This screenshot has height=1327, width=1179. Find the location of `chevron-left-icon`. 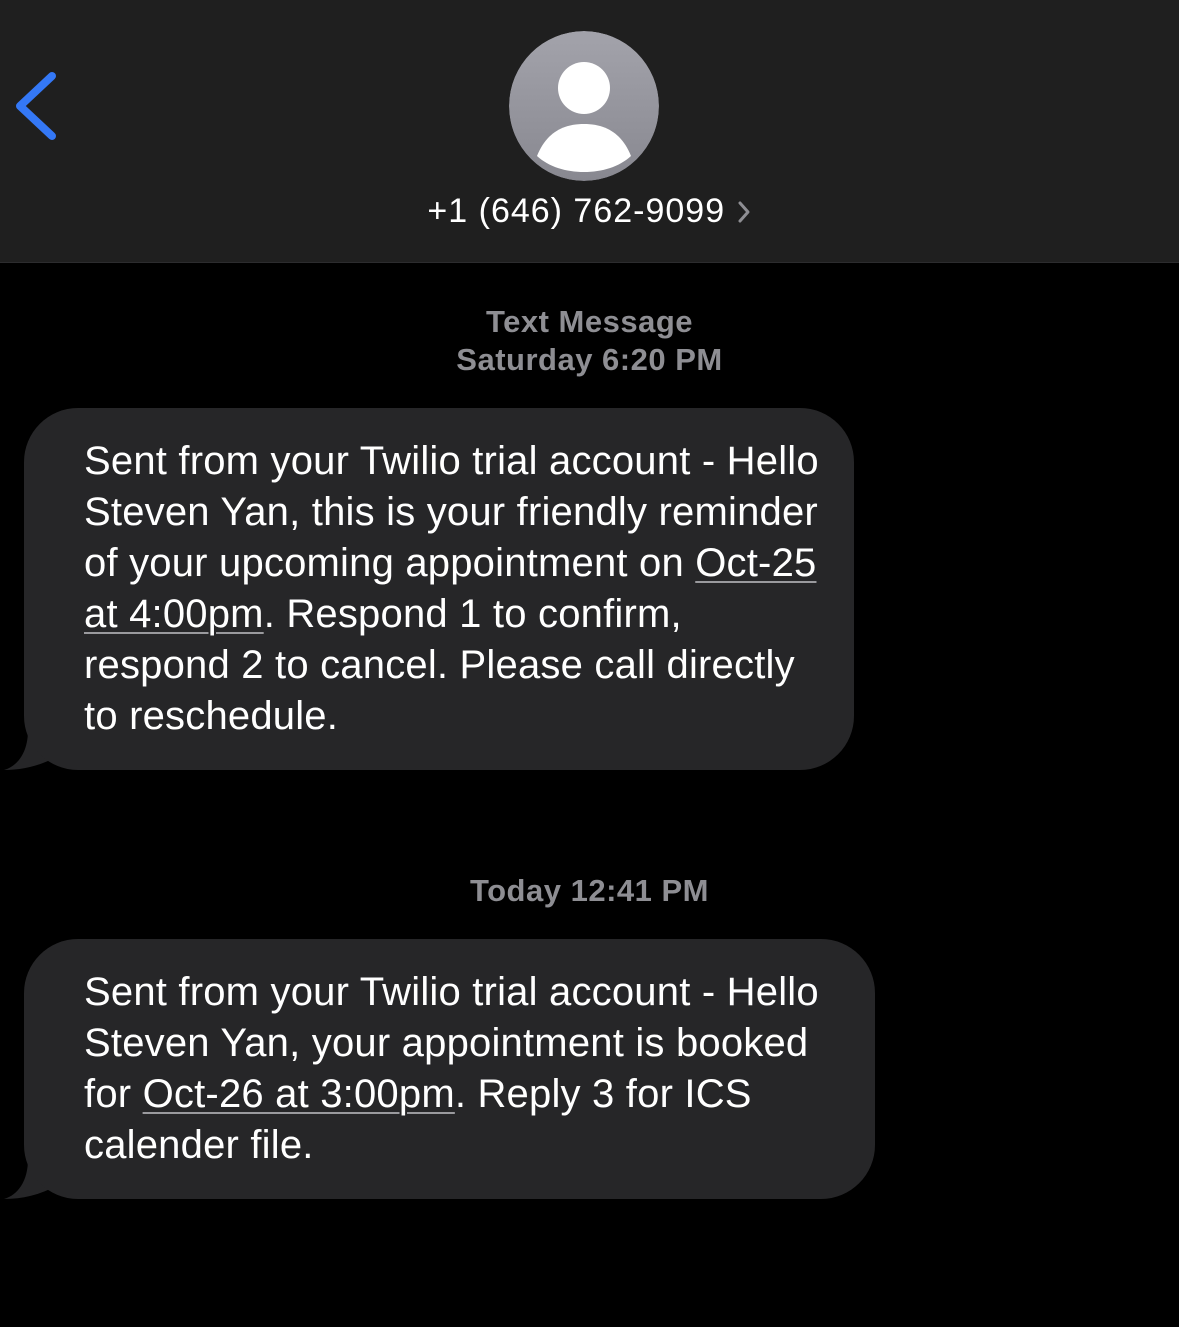

chevron-left-icon is located at coordinates (36, 106).